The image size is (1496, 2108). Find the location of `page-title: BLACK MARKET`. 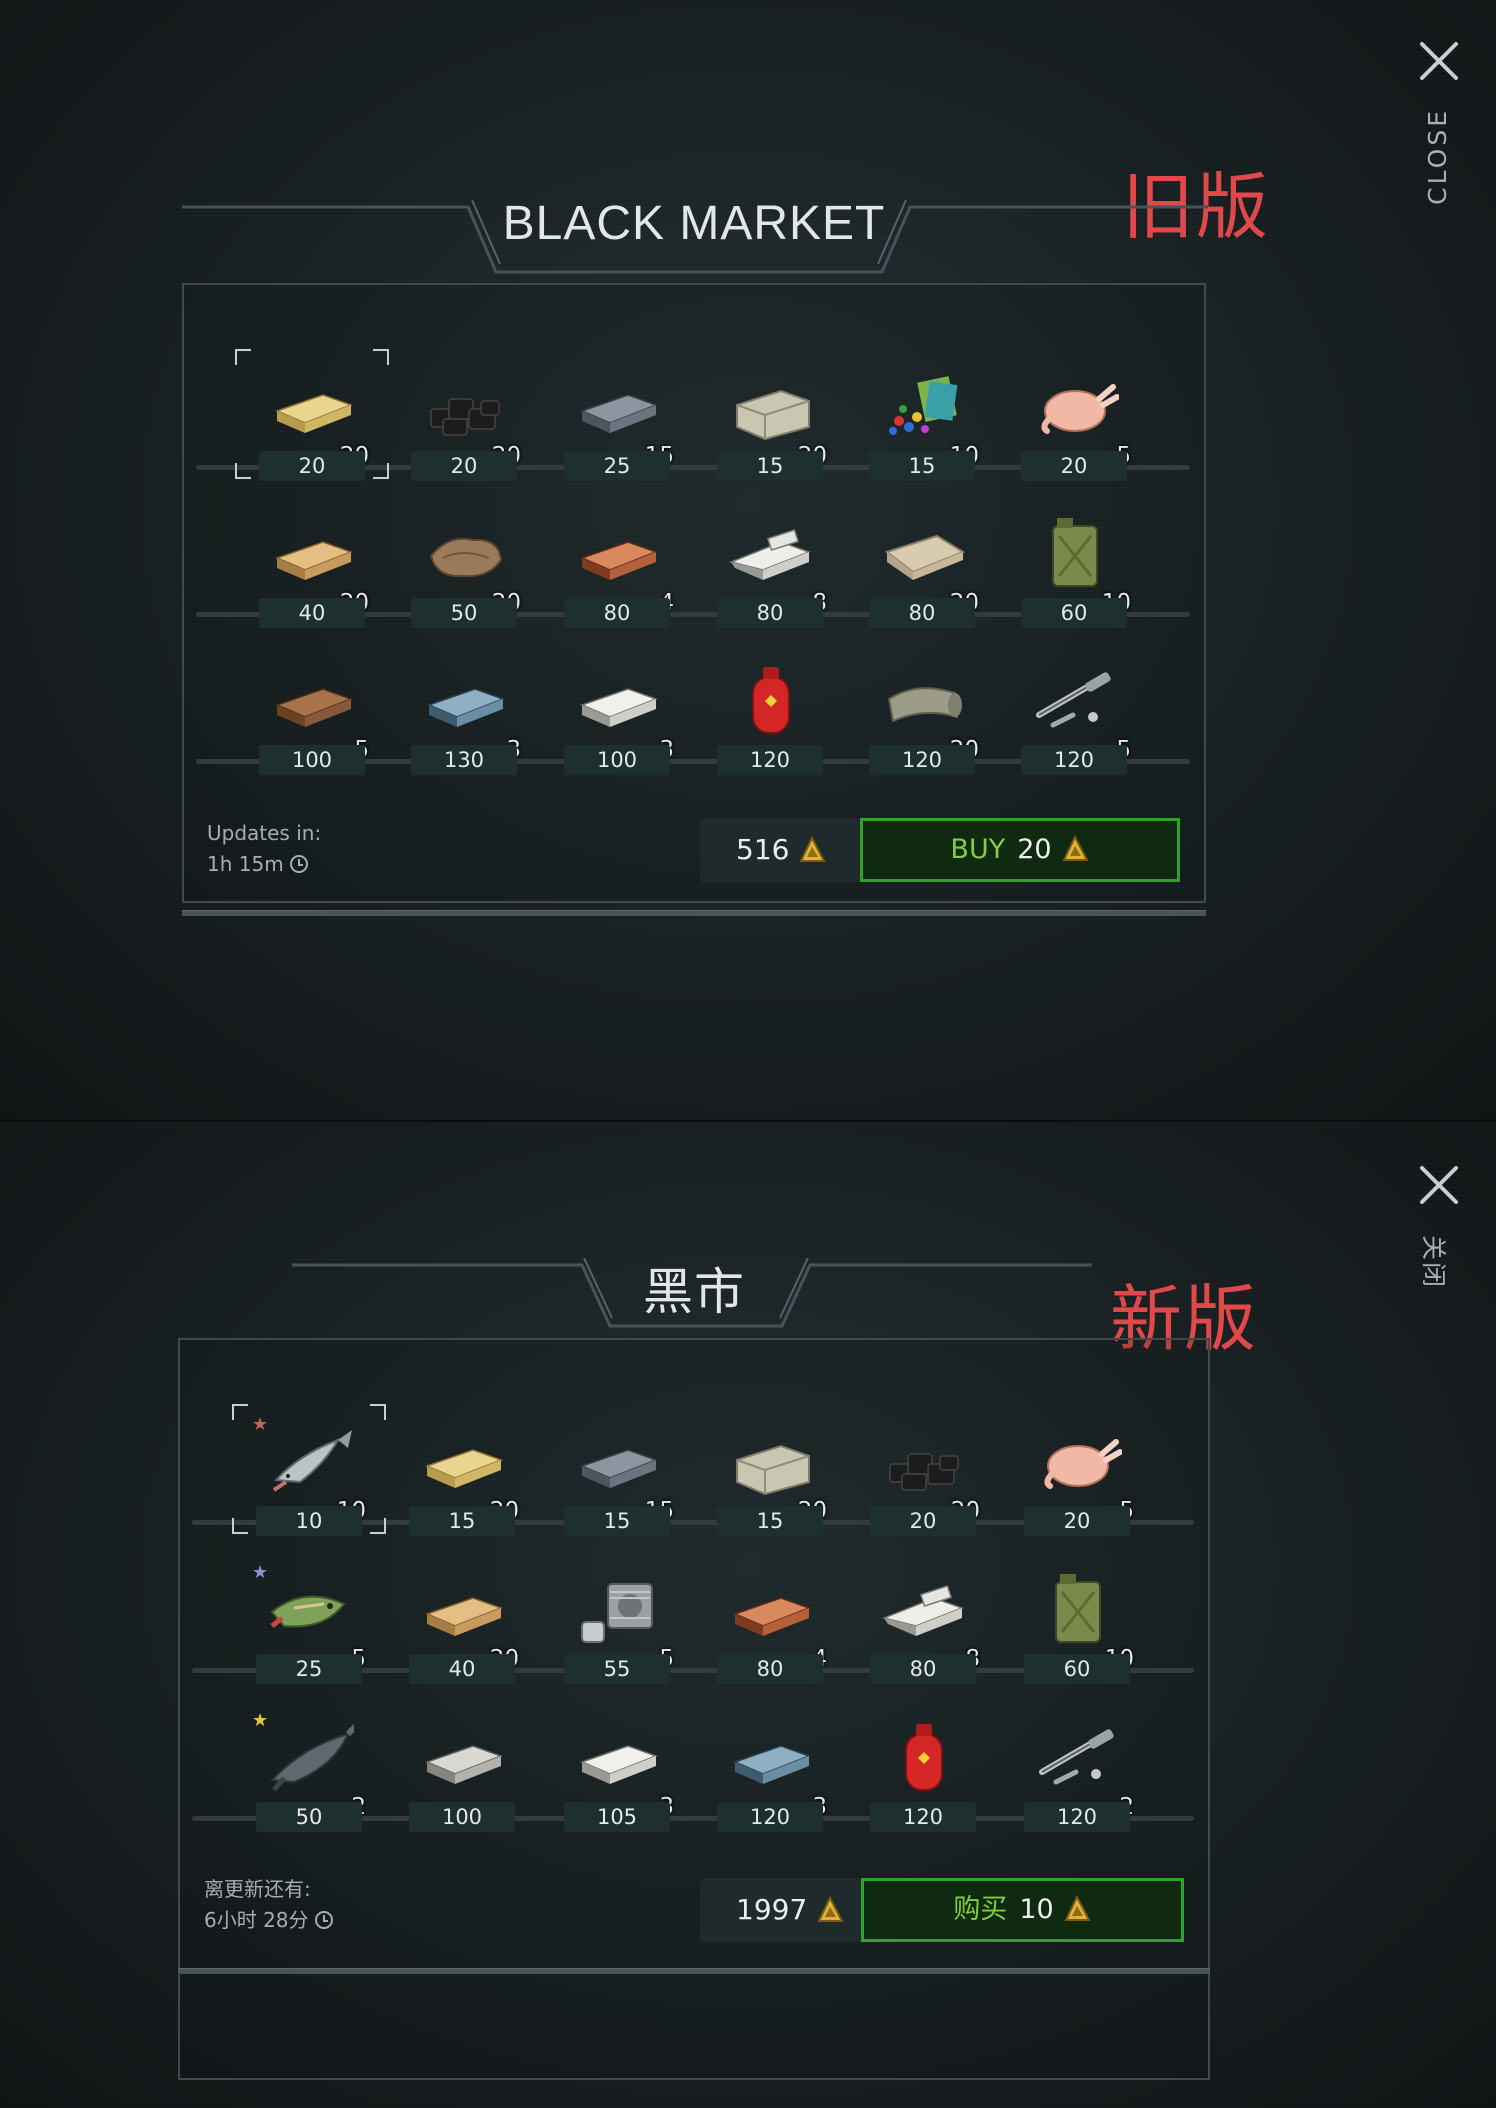

page-title: BLACK MARKET is located at coordinates (694, 223).